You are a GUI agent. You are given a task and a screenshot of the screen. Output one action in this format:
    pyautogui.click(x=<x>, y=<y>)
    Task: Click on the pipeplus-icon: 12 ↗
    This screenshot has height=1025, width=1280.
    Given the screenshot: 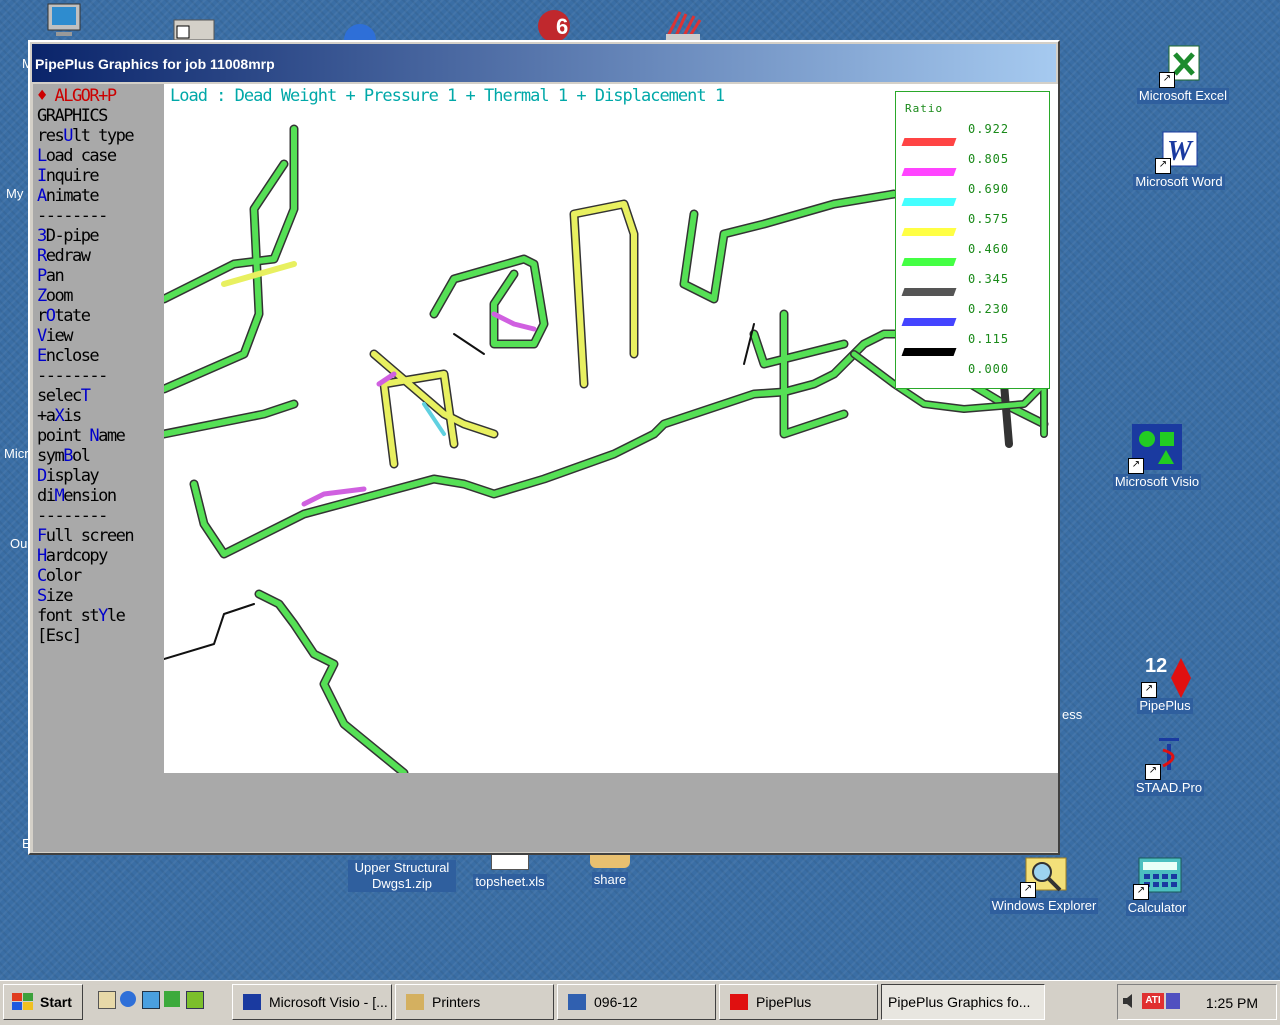 What is the action you would take?
    pyautogui.click(x=1166, y=676)
    